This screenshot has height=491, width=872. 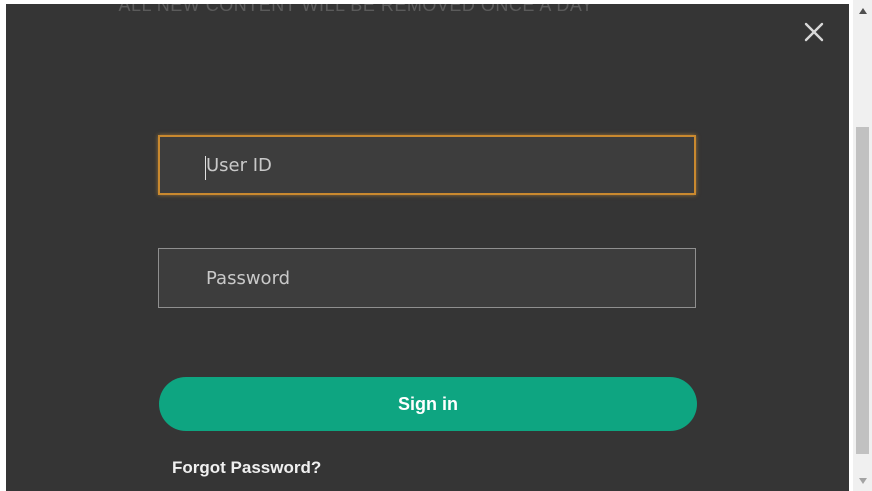 I want to click on forgot-password-link: Forgot Password?, so click(x=246, y=468).